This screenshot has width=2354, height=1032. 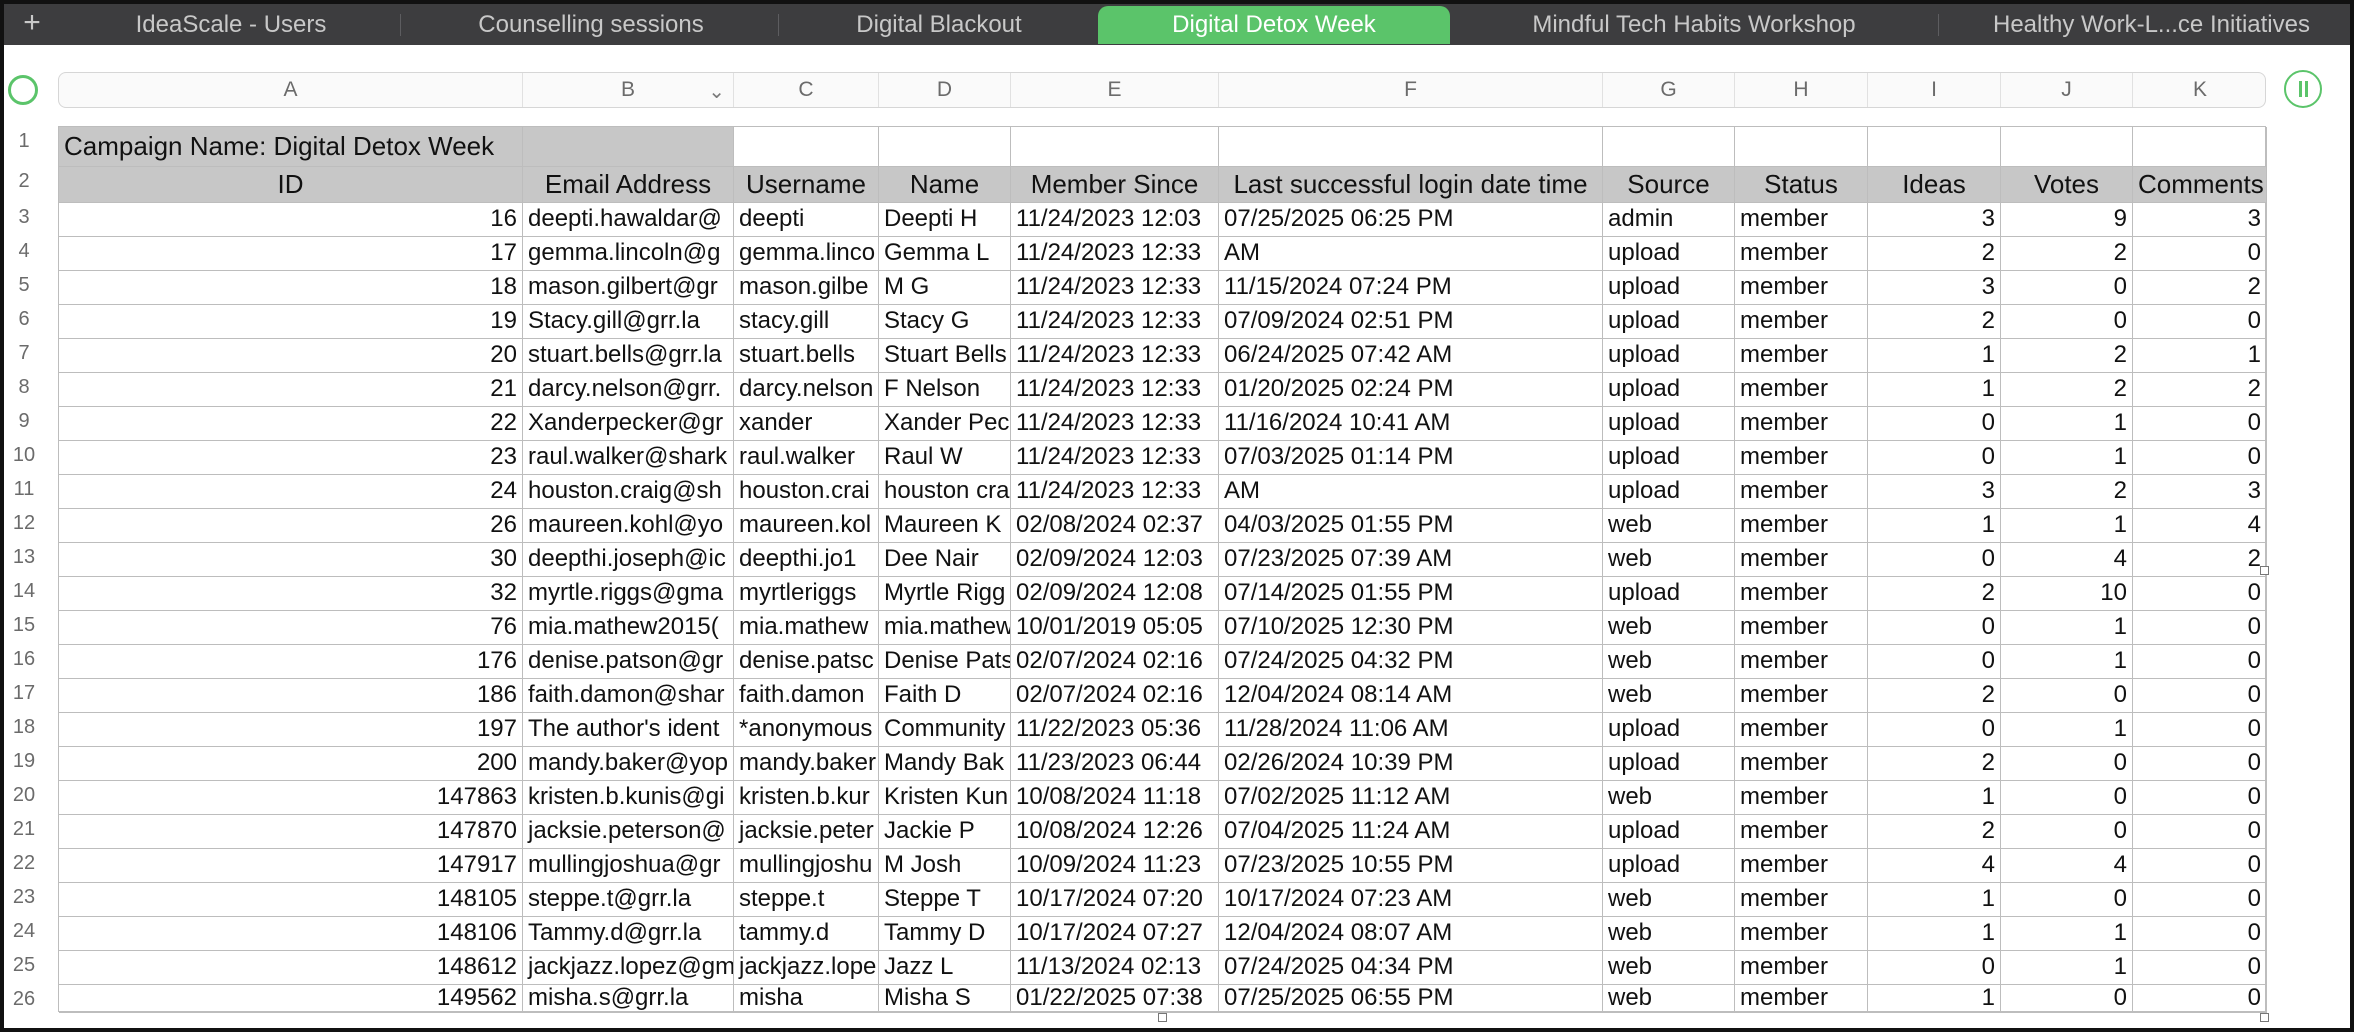 What do you see at coordinates (1274, 25) in the screenshot?
I see `tab-digital-detox-week: Digital Detox Week` at bounding box center [1274, 25].